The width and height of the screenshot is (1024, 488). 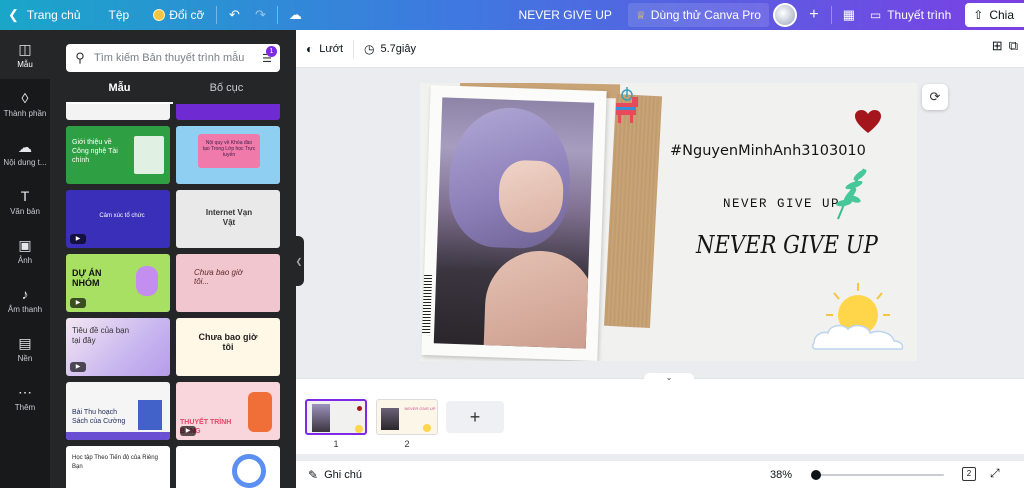 I want to click on filter-button: ☰ 1, so click(x=267, y=58).